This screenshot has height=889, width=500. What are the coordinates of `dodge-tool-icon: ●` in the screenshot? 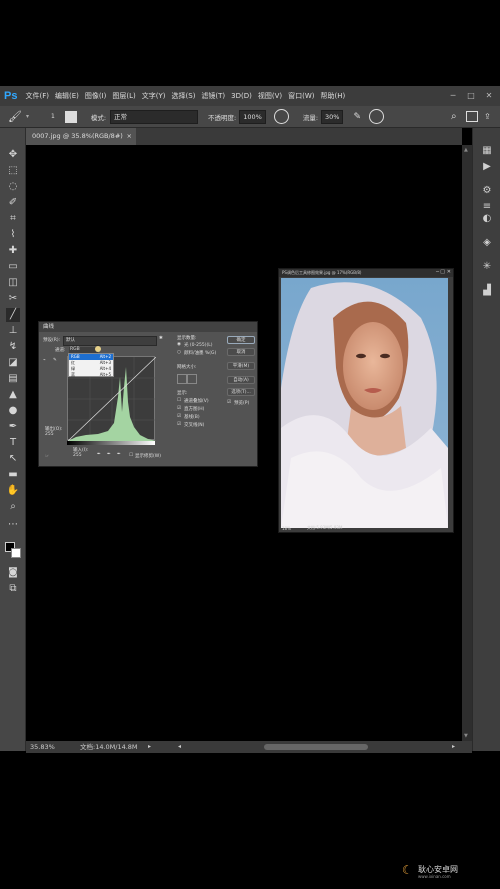 It's located at (13, 411).